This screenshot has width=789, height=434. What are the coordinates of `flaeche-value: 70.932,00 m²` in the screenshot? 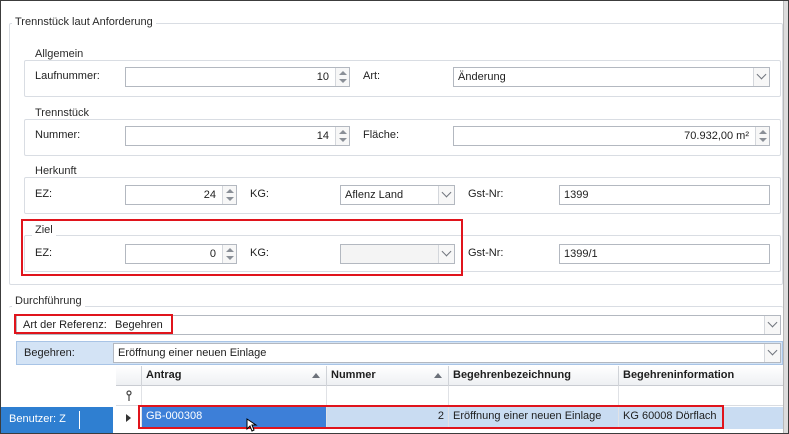 It's located at (716, 136).